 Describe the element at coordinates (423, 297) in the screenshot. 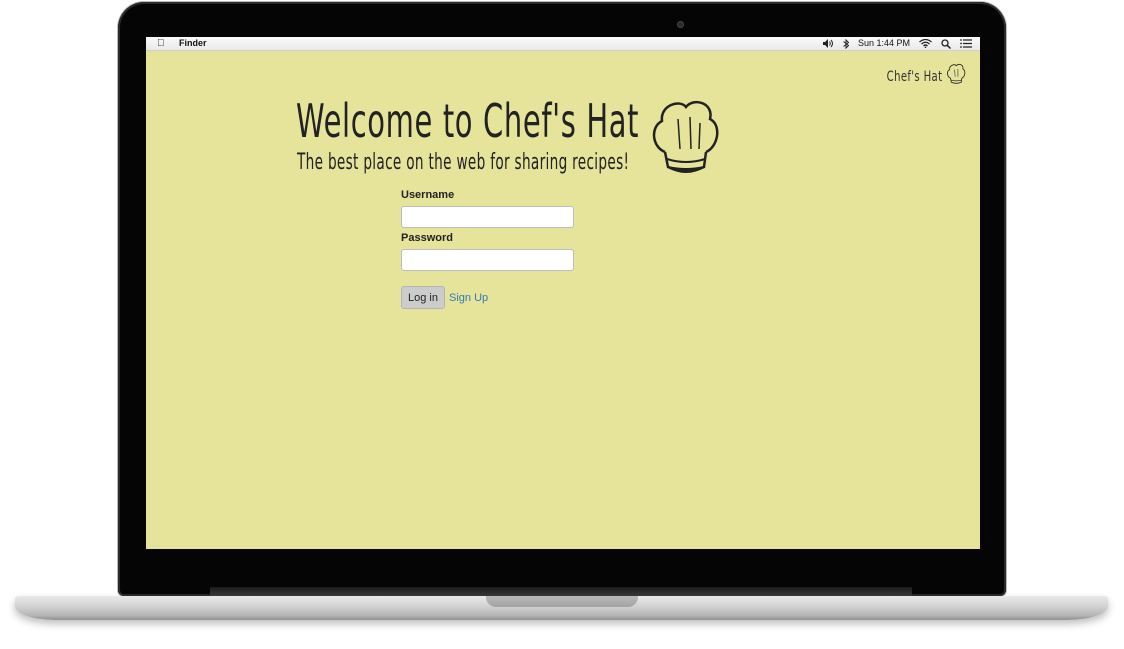

I see `login-button: Log in` at that location.